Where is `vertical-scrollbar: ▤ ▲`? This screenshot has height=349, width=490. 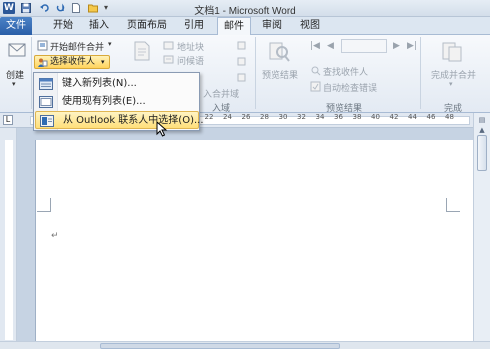 vertical-scrollbar: ▤ ▲ is located at coordinates (481, 227).